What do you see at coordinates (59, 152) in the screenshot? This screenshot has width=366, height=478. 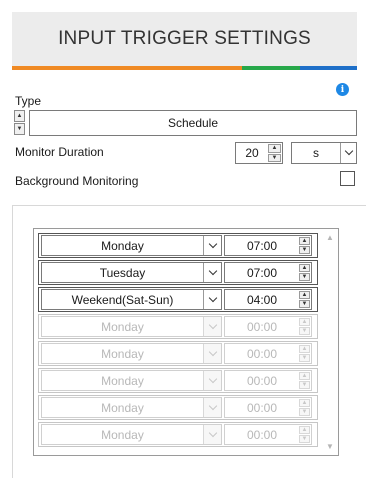 I see `monitor-duration-label: Monitor Duration` at bounding box center [59, 152].